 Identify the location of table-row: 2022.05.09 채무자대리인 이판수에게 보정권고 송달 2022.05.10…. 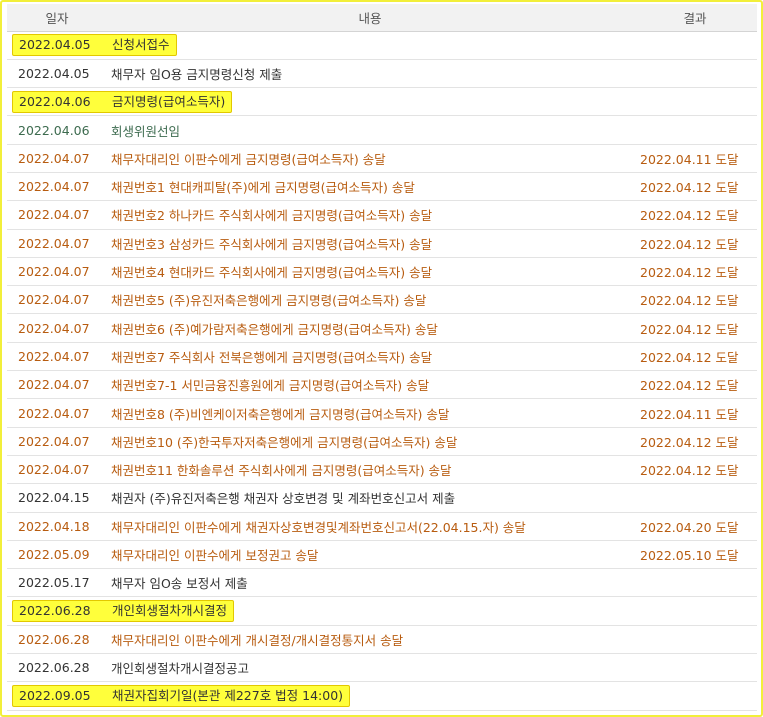
(382, 555).